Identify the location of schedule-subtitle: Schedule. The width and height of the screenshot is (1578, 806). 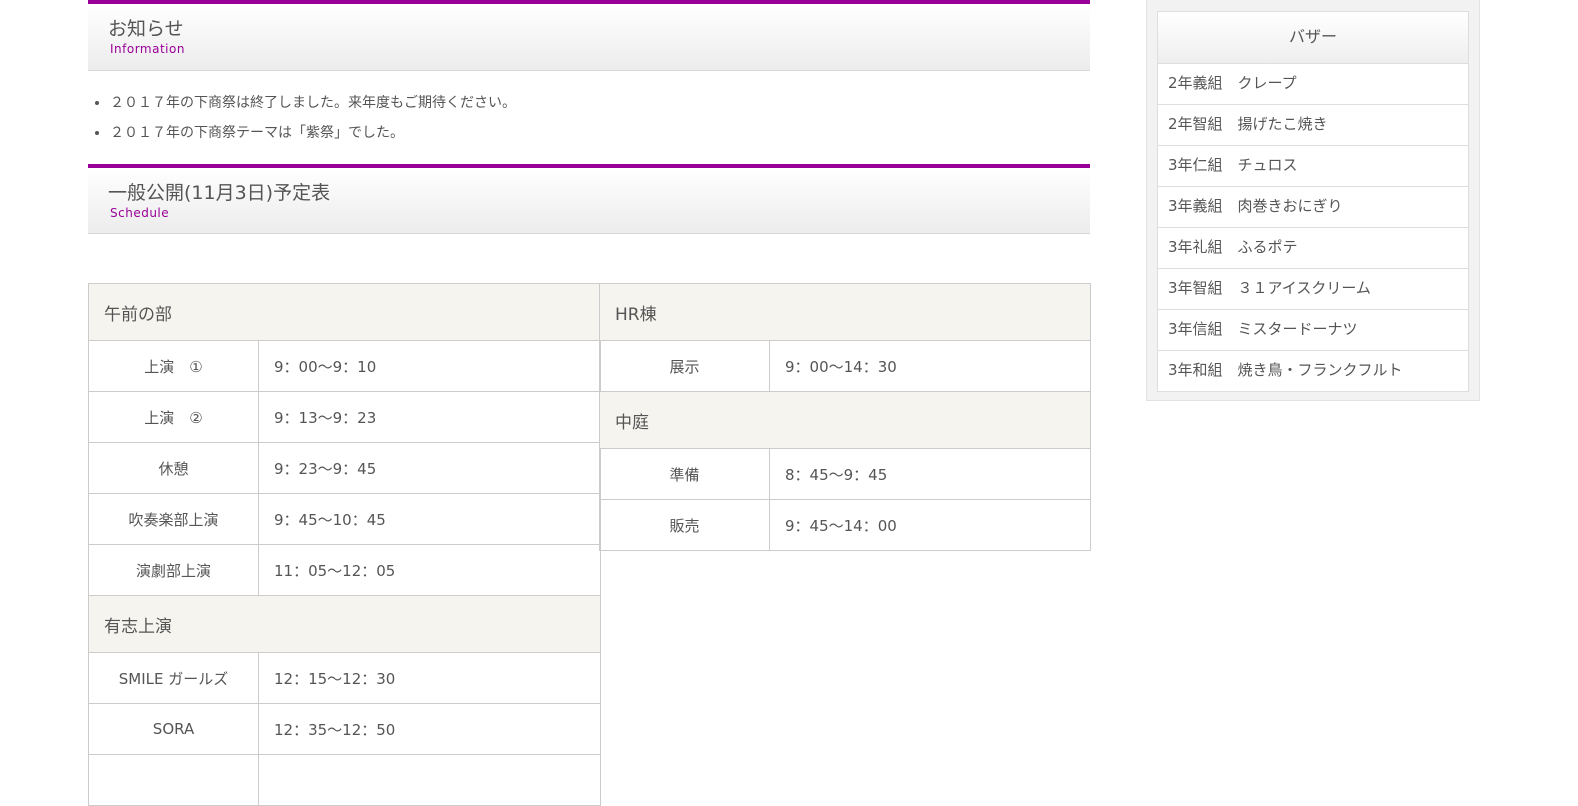
(140, 213).